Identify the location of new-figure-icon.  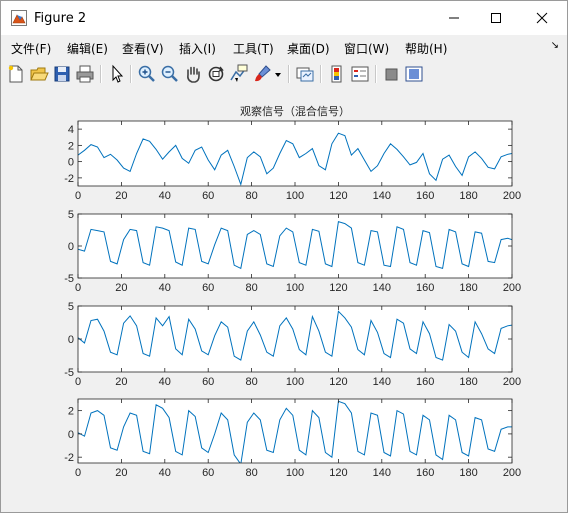
(16, 74).